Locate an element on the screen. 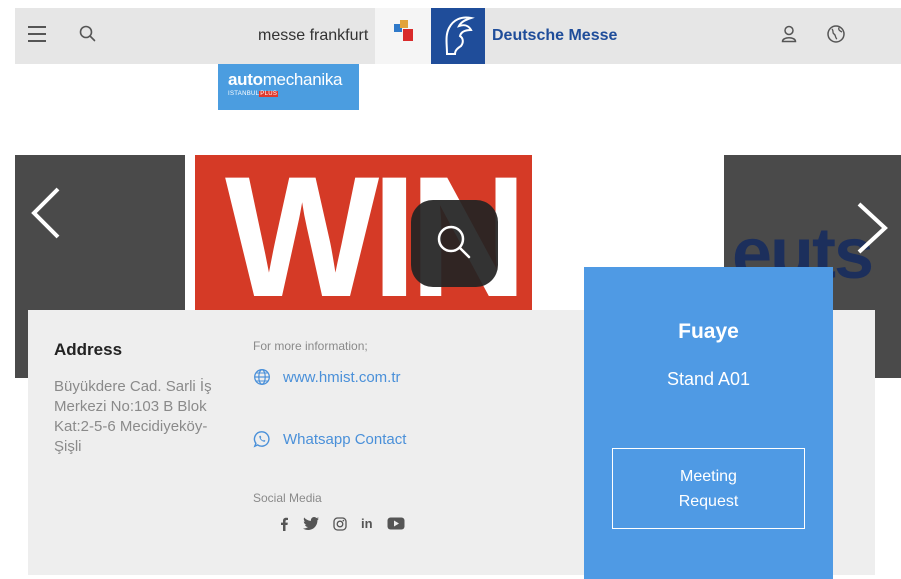 This screenshot has width=901, height=579. stand-panel is located at coordinates (708, 423).